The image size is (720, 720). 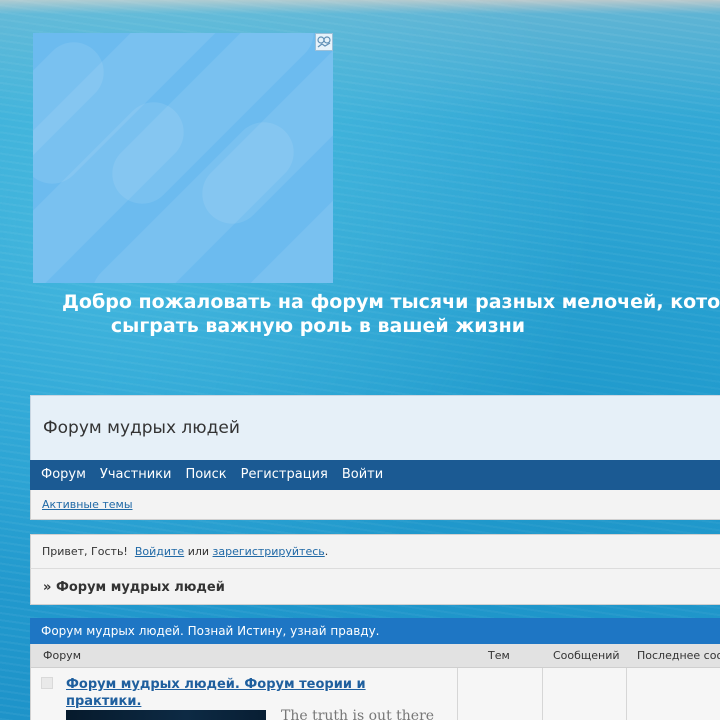 What do you see at coordinates (85, 551) in the screenshot?
I see `greeting-text: Привет, Гость!` at bounding box center [85, 551].